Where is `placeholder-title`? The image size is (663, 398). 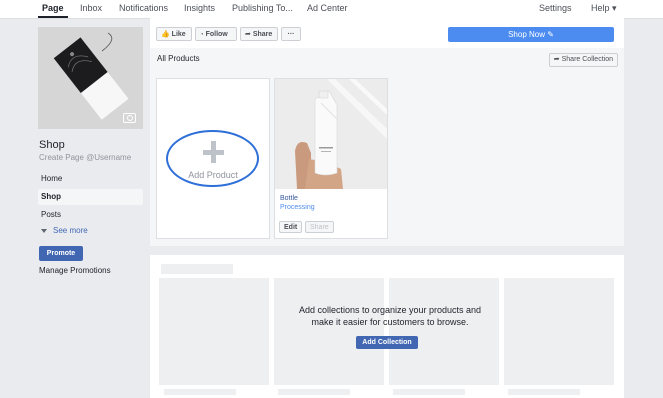
placeholder-title is located at coordinates (197, 269).